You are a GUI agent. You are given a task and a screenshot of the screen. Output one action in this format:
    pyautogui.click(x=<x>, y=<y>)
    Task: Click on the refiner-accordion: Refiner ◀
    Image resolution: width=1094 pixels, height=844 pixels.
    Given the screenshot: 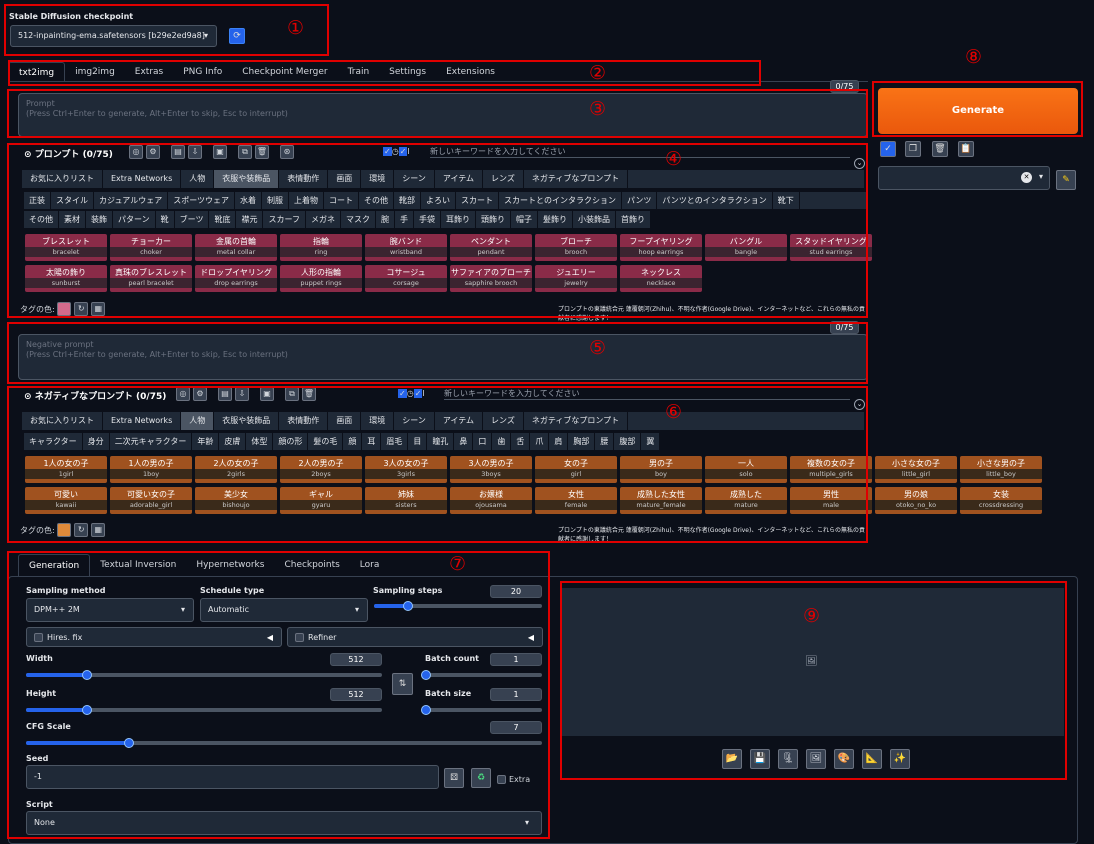 What is the action you would take?
    pyautogui.click(x=415, y=637)
    